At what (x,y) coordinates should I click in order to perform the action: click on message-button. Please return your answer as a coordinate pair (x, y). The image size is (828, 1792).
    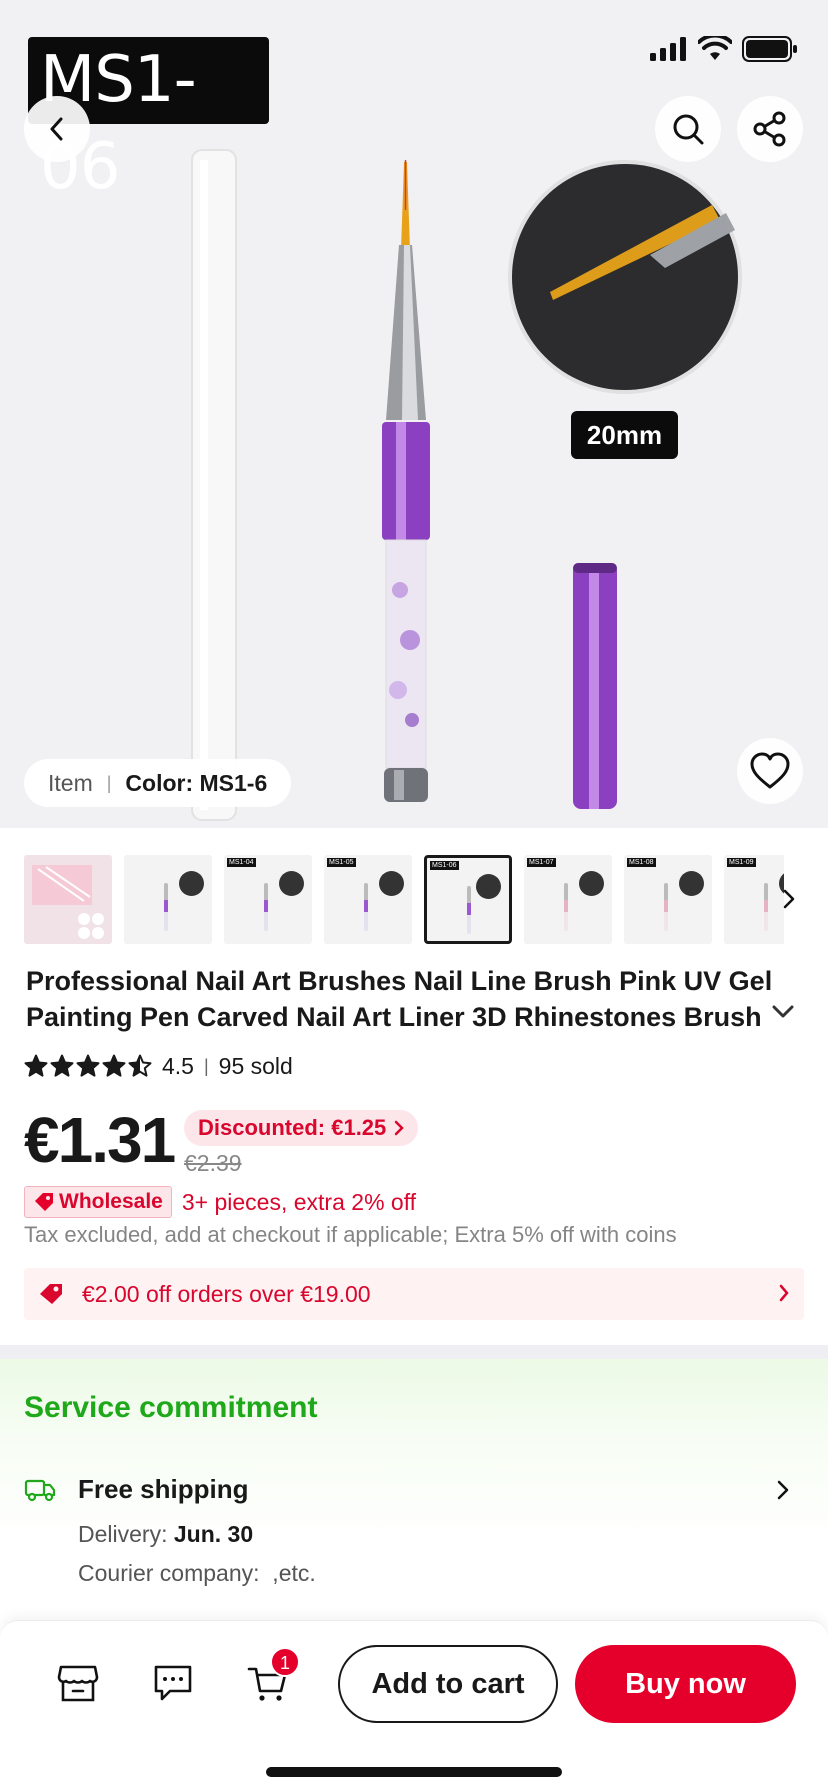
    Looking at the image, I should click on (173, 1683).